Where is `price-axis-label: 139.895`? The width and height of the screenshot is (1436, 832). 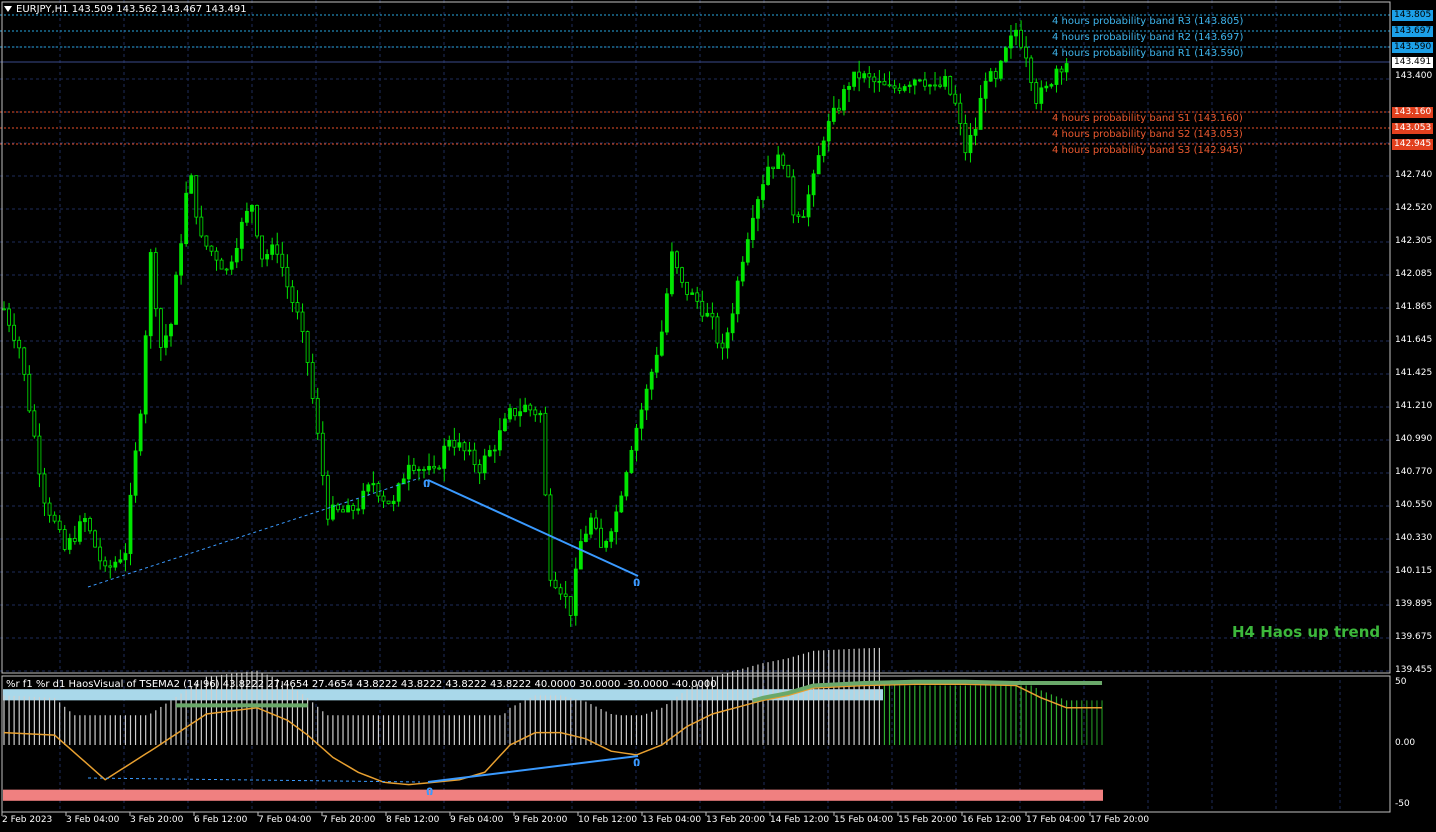
price-axis-label: 139.895 is located at coordinates (1414, 604).